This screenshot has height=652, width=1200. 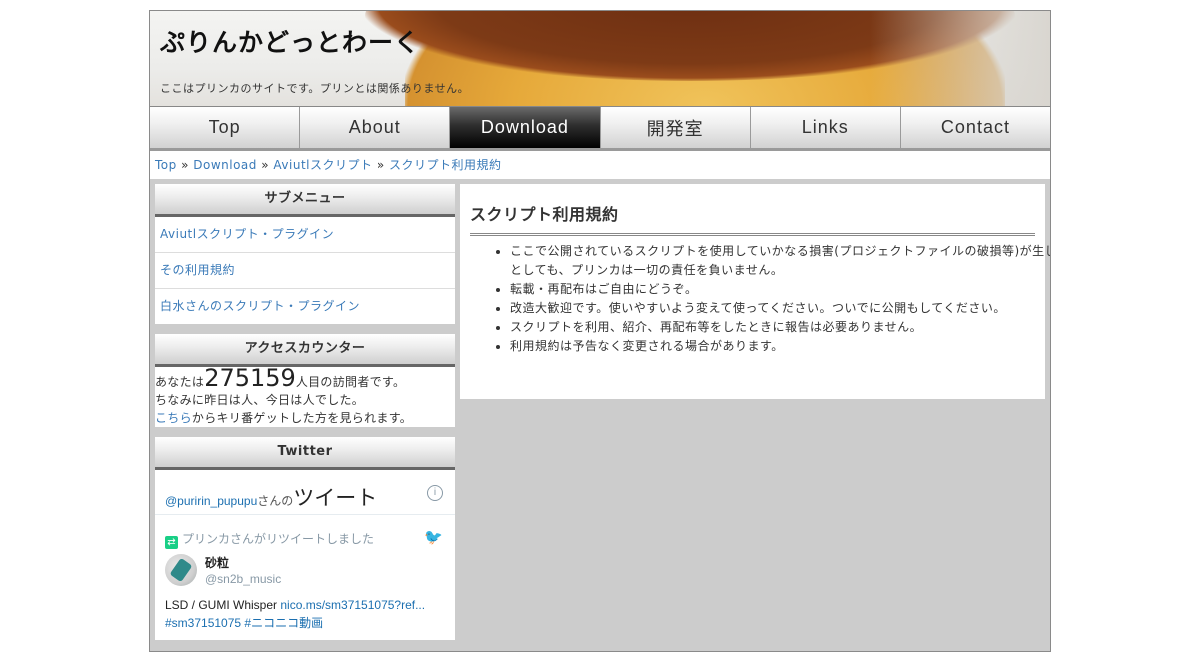 What do you see at coordinates (260, 400) in the screenshot?
I see `counter-yesterday-today: ちなみに昨日は人、今日は人でした。` at bounding box center [260, 400].